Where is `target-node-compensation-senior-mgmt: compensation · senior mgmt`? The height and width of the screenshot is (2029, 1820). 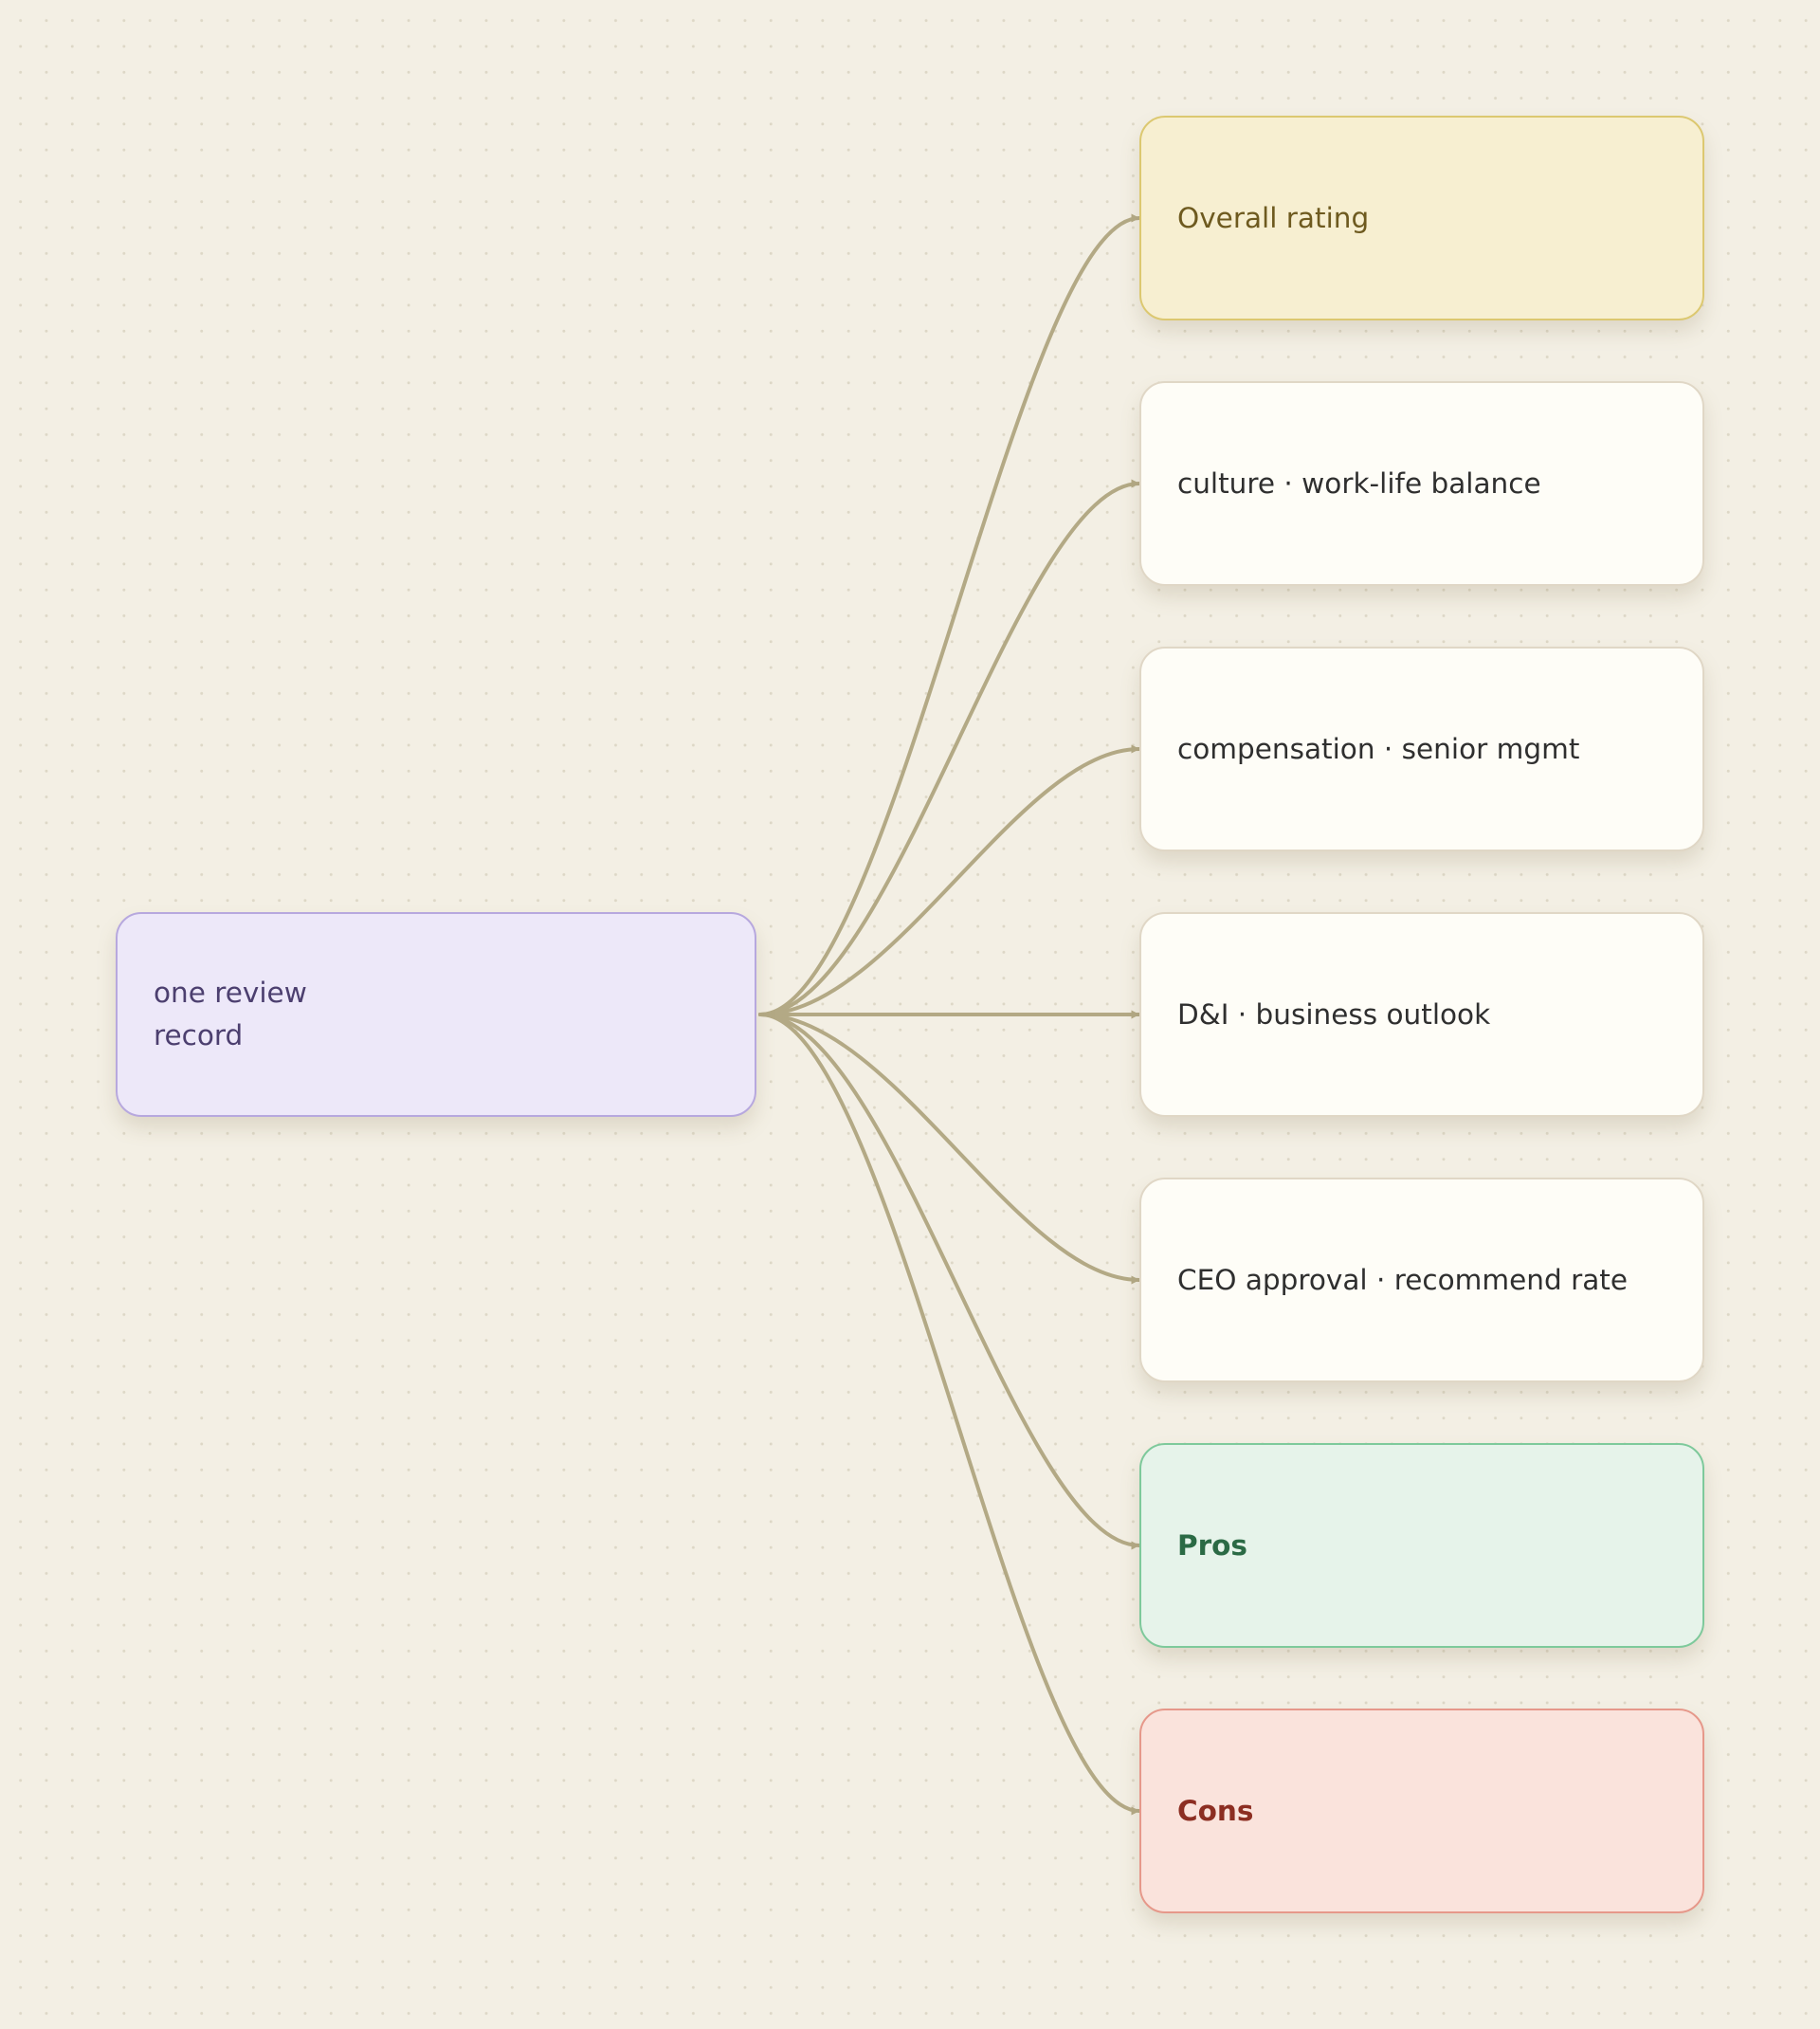
target-node-compensation-senior-mgmt: compensation · senior mgmt is located at coordinates (1421, 749).